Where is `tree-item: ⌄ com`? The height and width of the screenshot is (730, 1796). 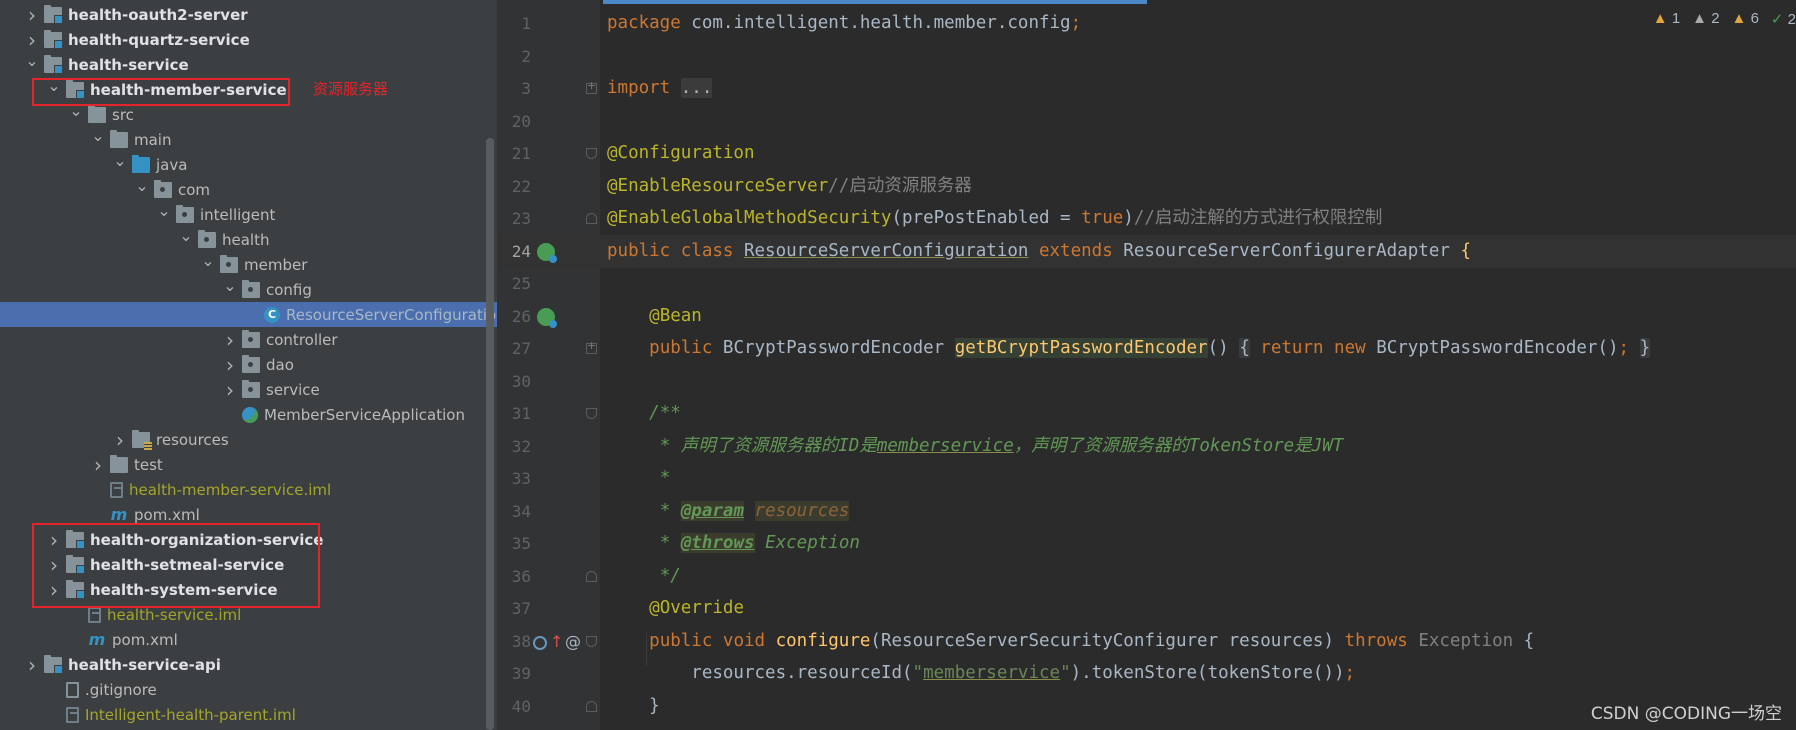
tree-item: ⌄ com is located at coordinates (248, 189).